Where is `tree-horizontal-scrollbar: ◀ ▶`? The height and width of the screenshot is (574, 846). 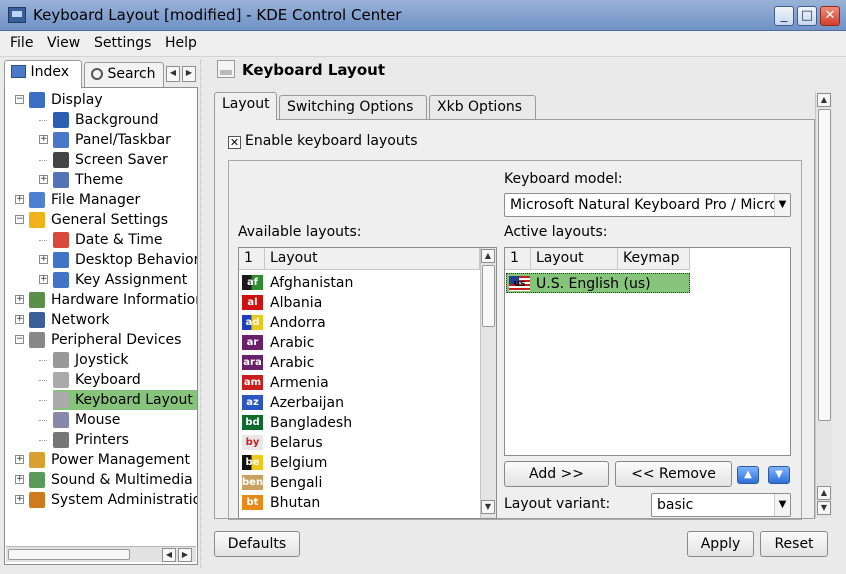
tree-horizontal-scrollbar: ◀ ▶ is located at coordinates (101, 554).